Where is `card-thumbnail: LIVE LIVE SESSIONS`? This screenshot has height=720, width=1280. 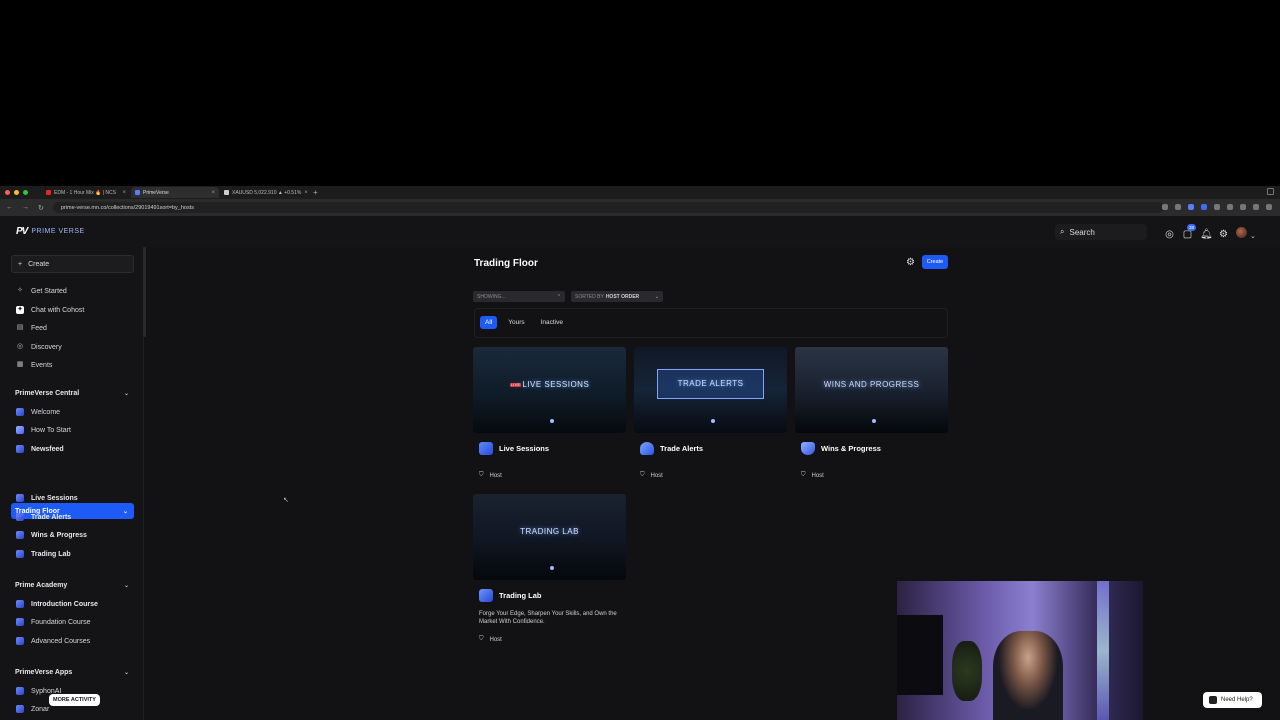
card-thumbnail: LIVE LIVE SESSIONS is located at coordinates (549, 390).